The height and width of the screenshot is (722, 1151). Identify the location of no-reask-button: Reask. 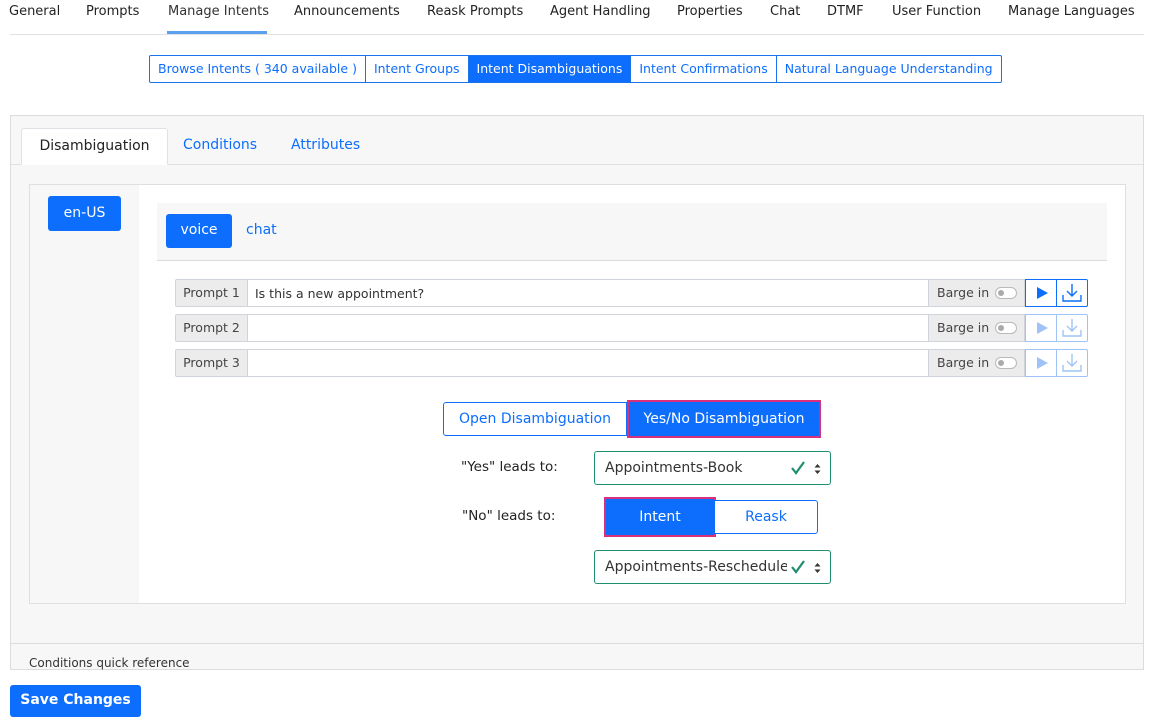
(766, 517).